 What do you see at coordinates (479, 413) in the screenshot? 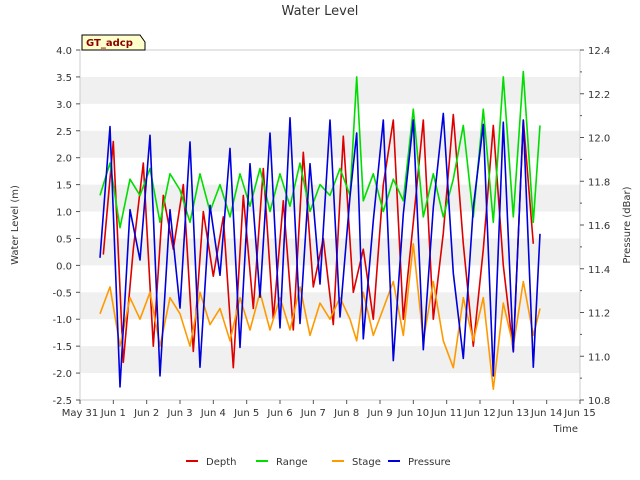
I see `x-tick-label: Jun 12` at bounding box center [479, 413].